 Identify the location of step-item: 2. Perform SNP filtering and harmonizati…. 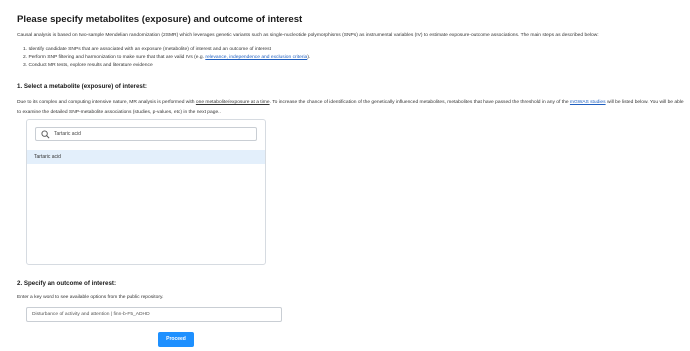
(166, 58).